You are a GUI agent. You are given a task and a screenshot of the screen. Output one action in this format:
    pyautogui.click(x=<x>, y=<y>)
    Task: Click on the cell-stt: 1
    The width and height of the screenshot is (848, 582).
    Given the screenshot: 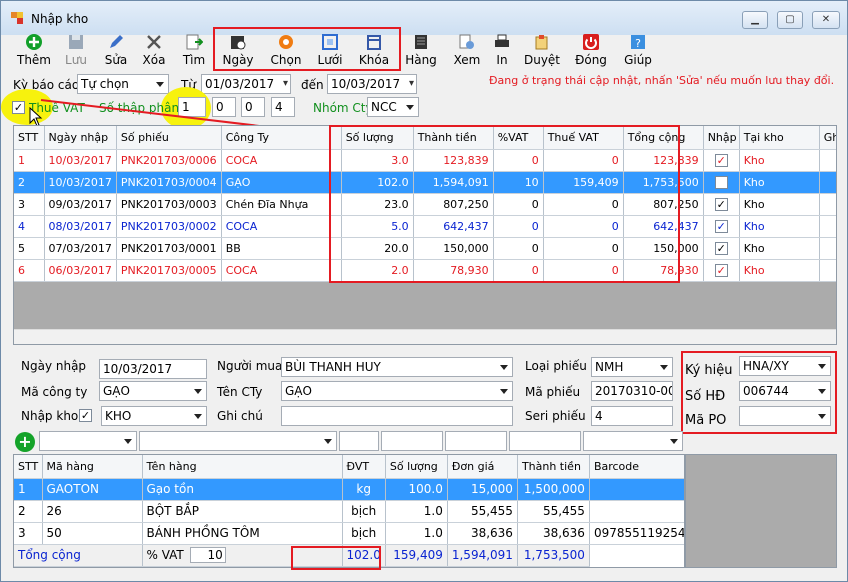 What is the action you would take?
    pyautogui.click(x=29, y=160)
    